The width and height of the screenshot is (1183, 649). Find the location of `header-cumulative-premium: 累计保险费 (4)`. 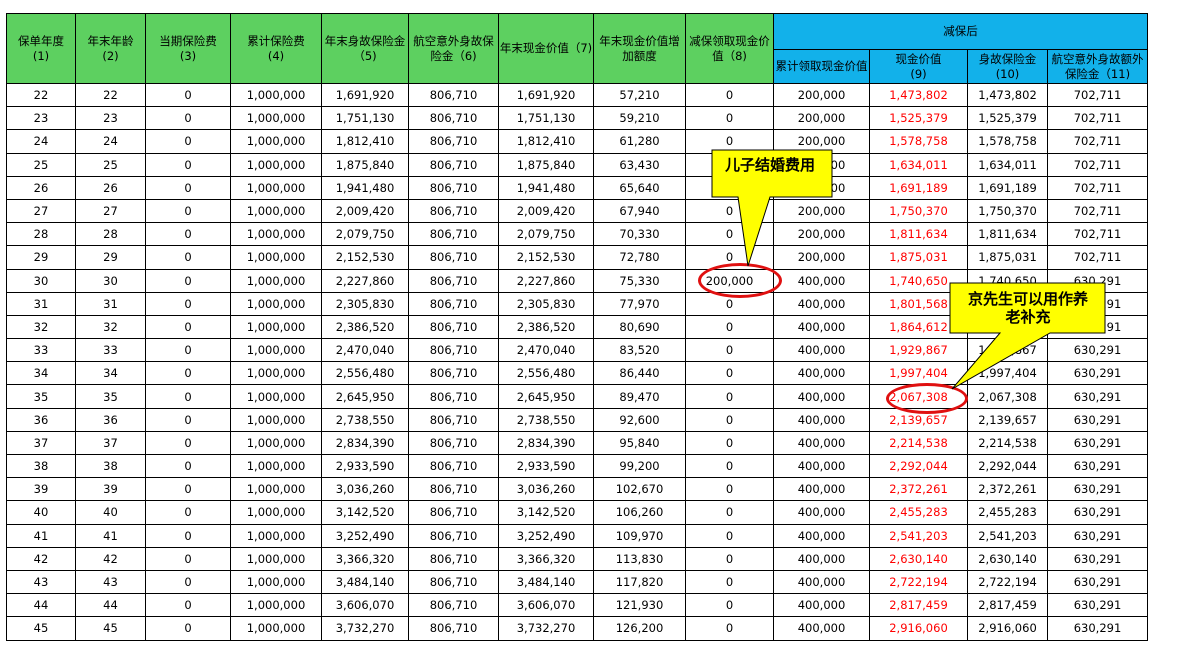

header-cumulative-premium: 累计保险费 (4) is located at coordinates (276, 48).